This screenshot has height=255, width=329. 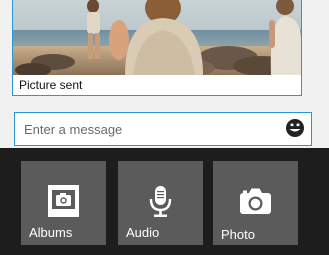 I want to click on albums-button: Albums, so click(x=63, y=203).